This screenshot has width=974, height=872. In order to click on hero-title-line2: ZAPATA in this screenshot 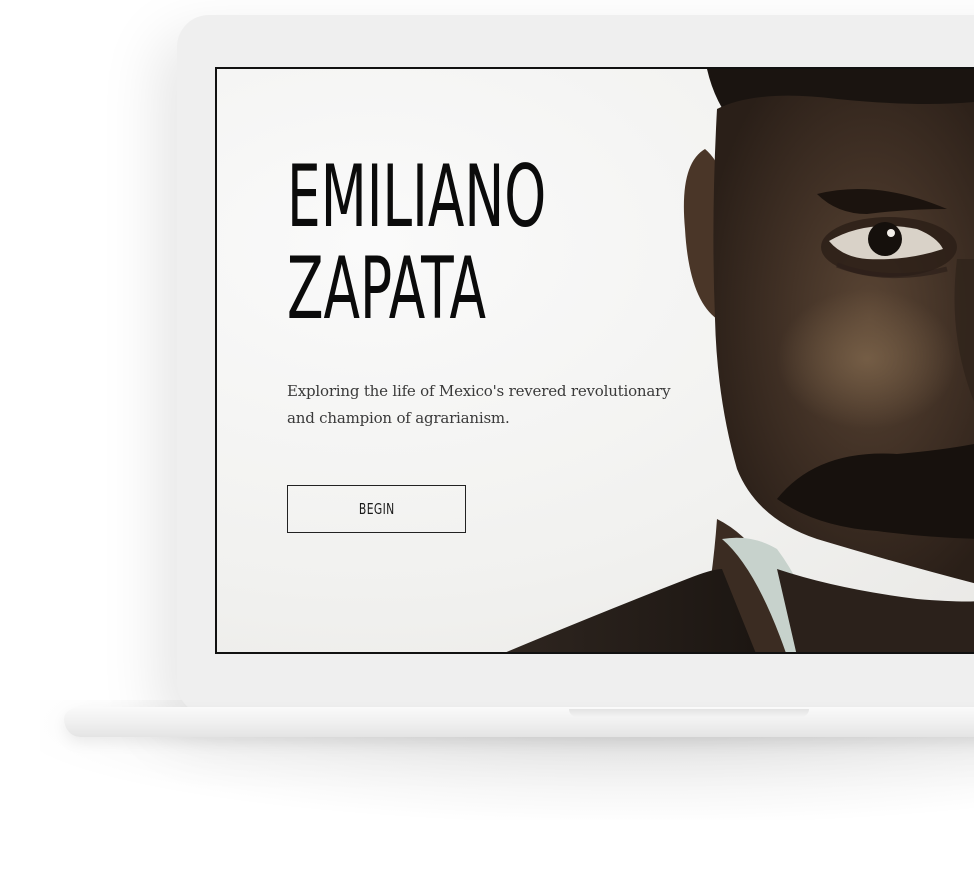, I will do `click(386, 289)`.